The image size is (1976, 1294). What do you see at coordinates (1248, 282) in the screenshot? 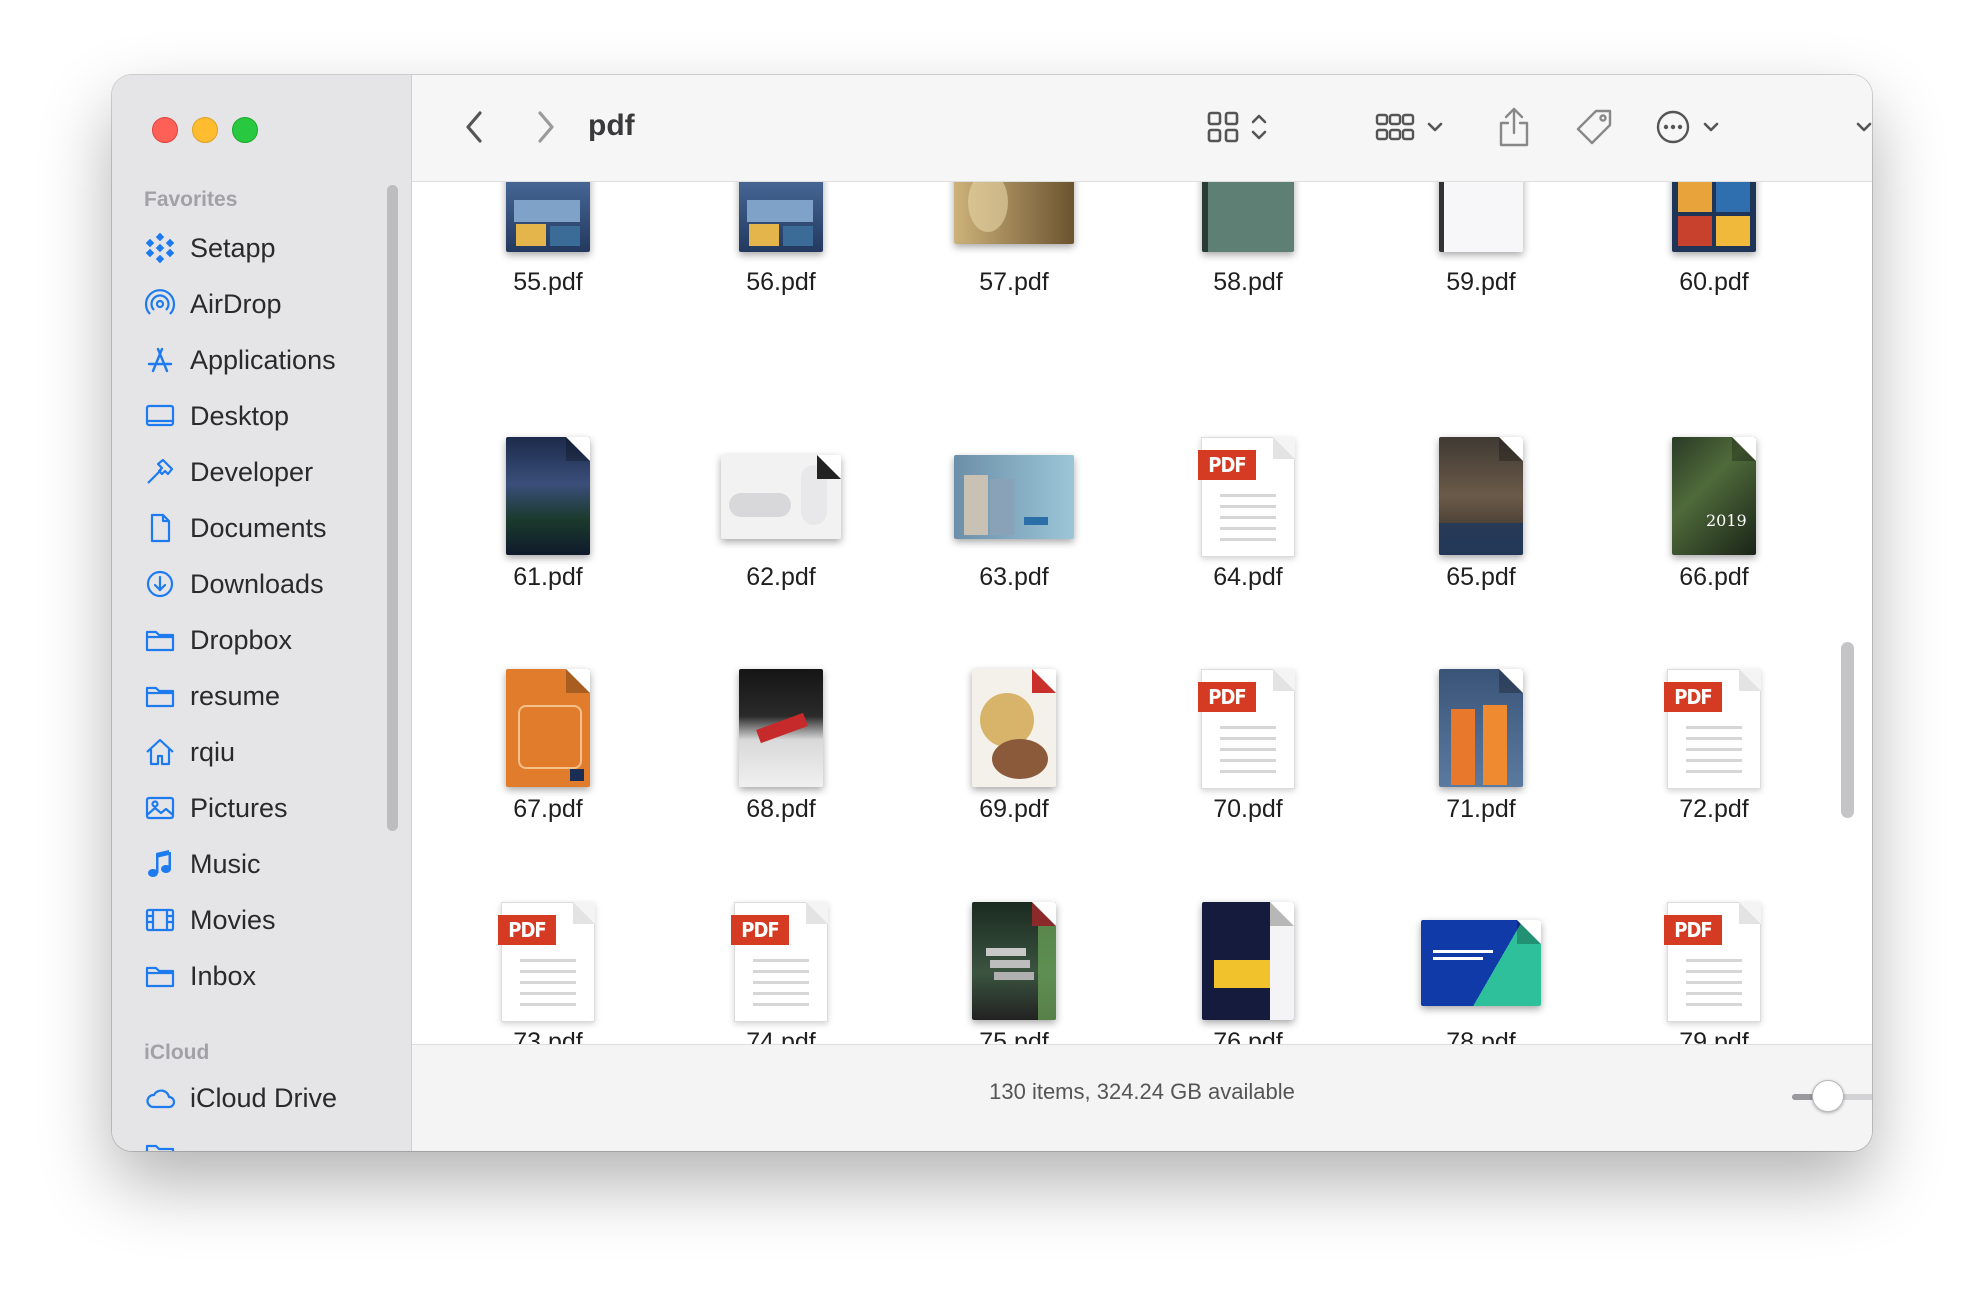
I see `file-name: 58.pdf` at bounding box center [1248, 282].